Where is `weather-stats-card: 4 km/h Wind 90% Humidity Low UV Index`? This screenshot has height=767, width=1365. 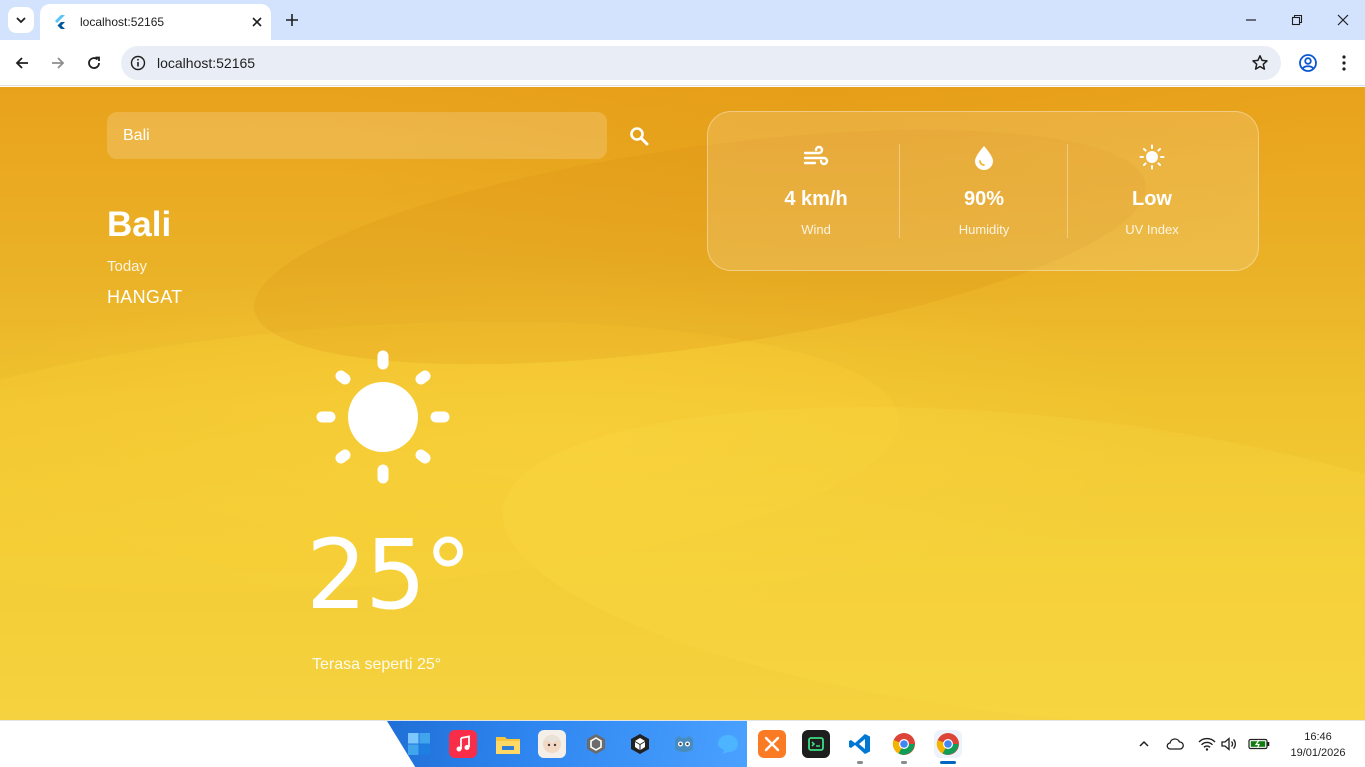 weather-stats-card: 4 km/h Wind 90% Humidity Low UV Index is located at coordinates (983, 191).